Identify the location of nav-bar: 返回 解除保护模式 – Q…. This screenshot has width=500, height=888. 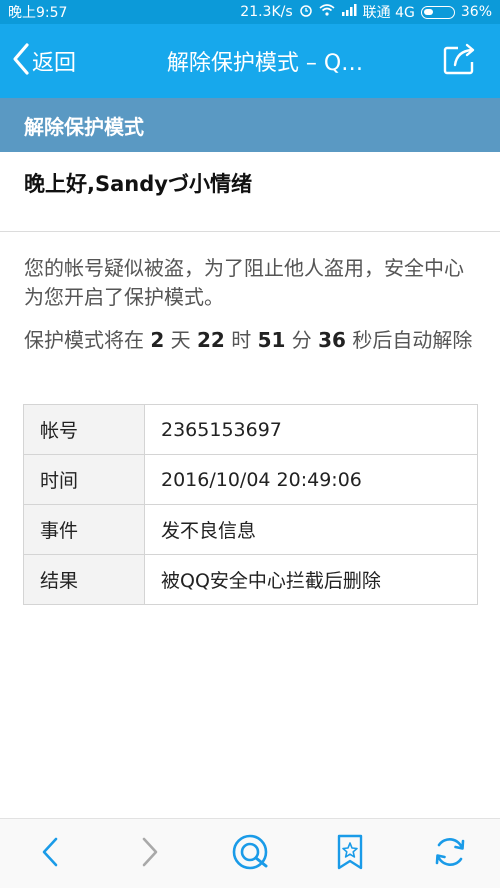
(250, 61).